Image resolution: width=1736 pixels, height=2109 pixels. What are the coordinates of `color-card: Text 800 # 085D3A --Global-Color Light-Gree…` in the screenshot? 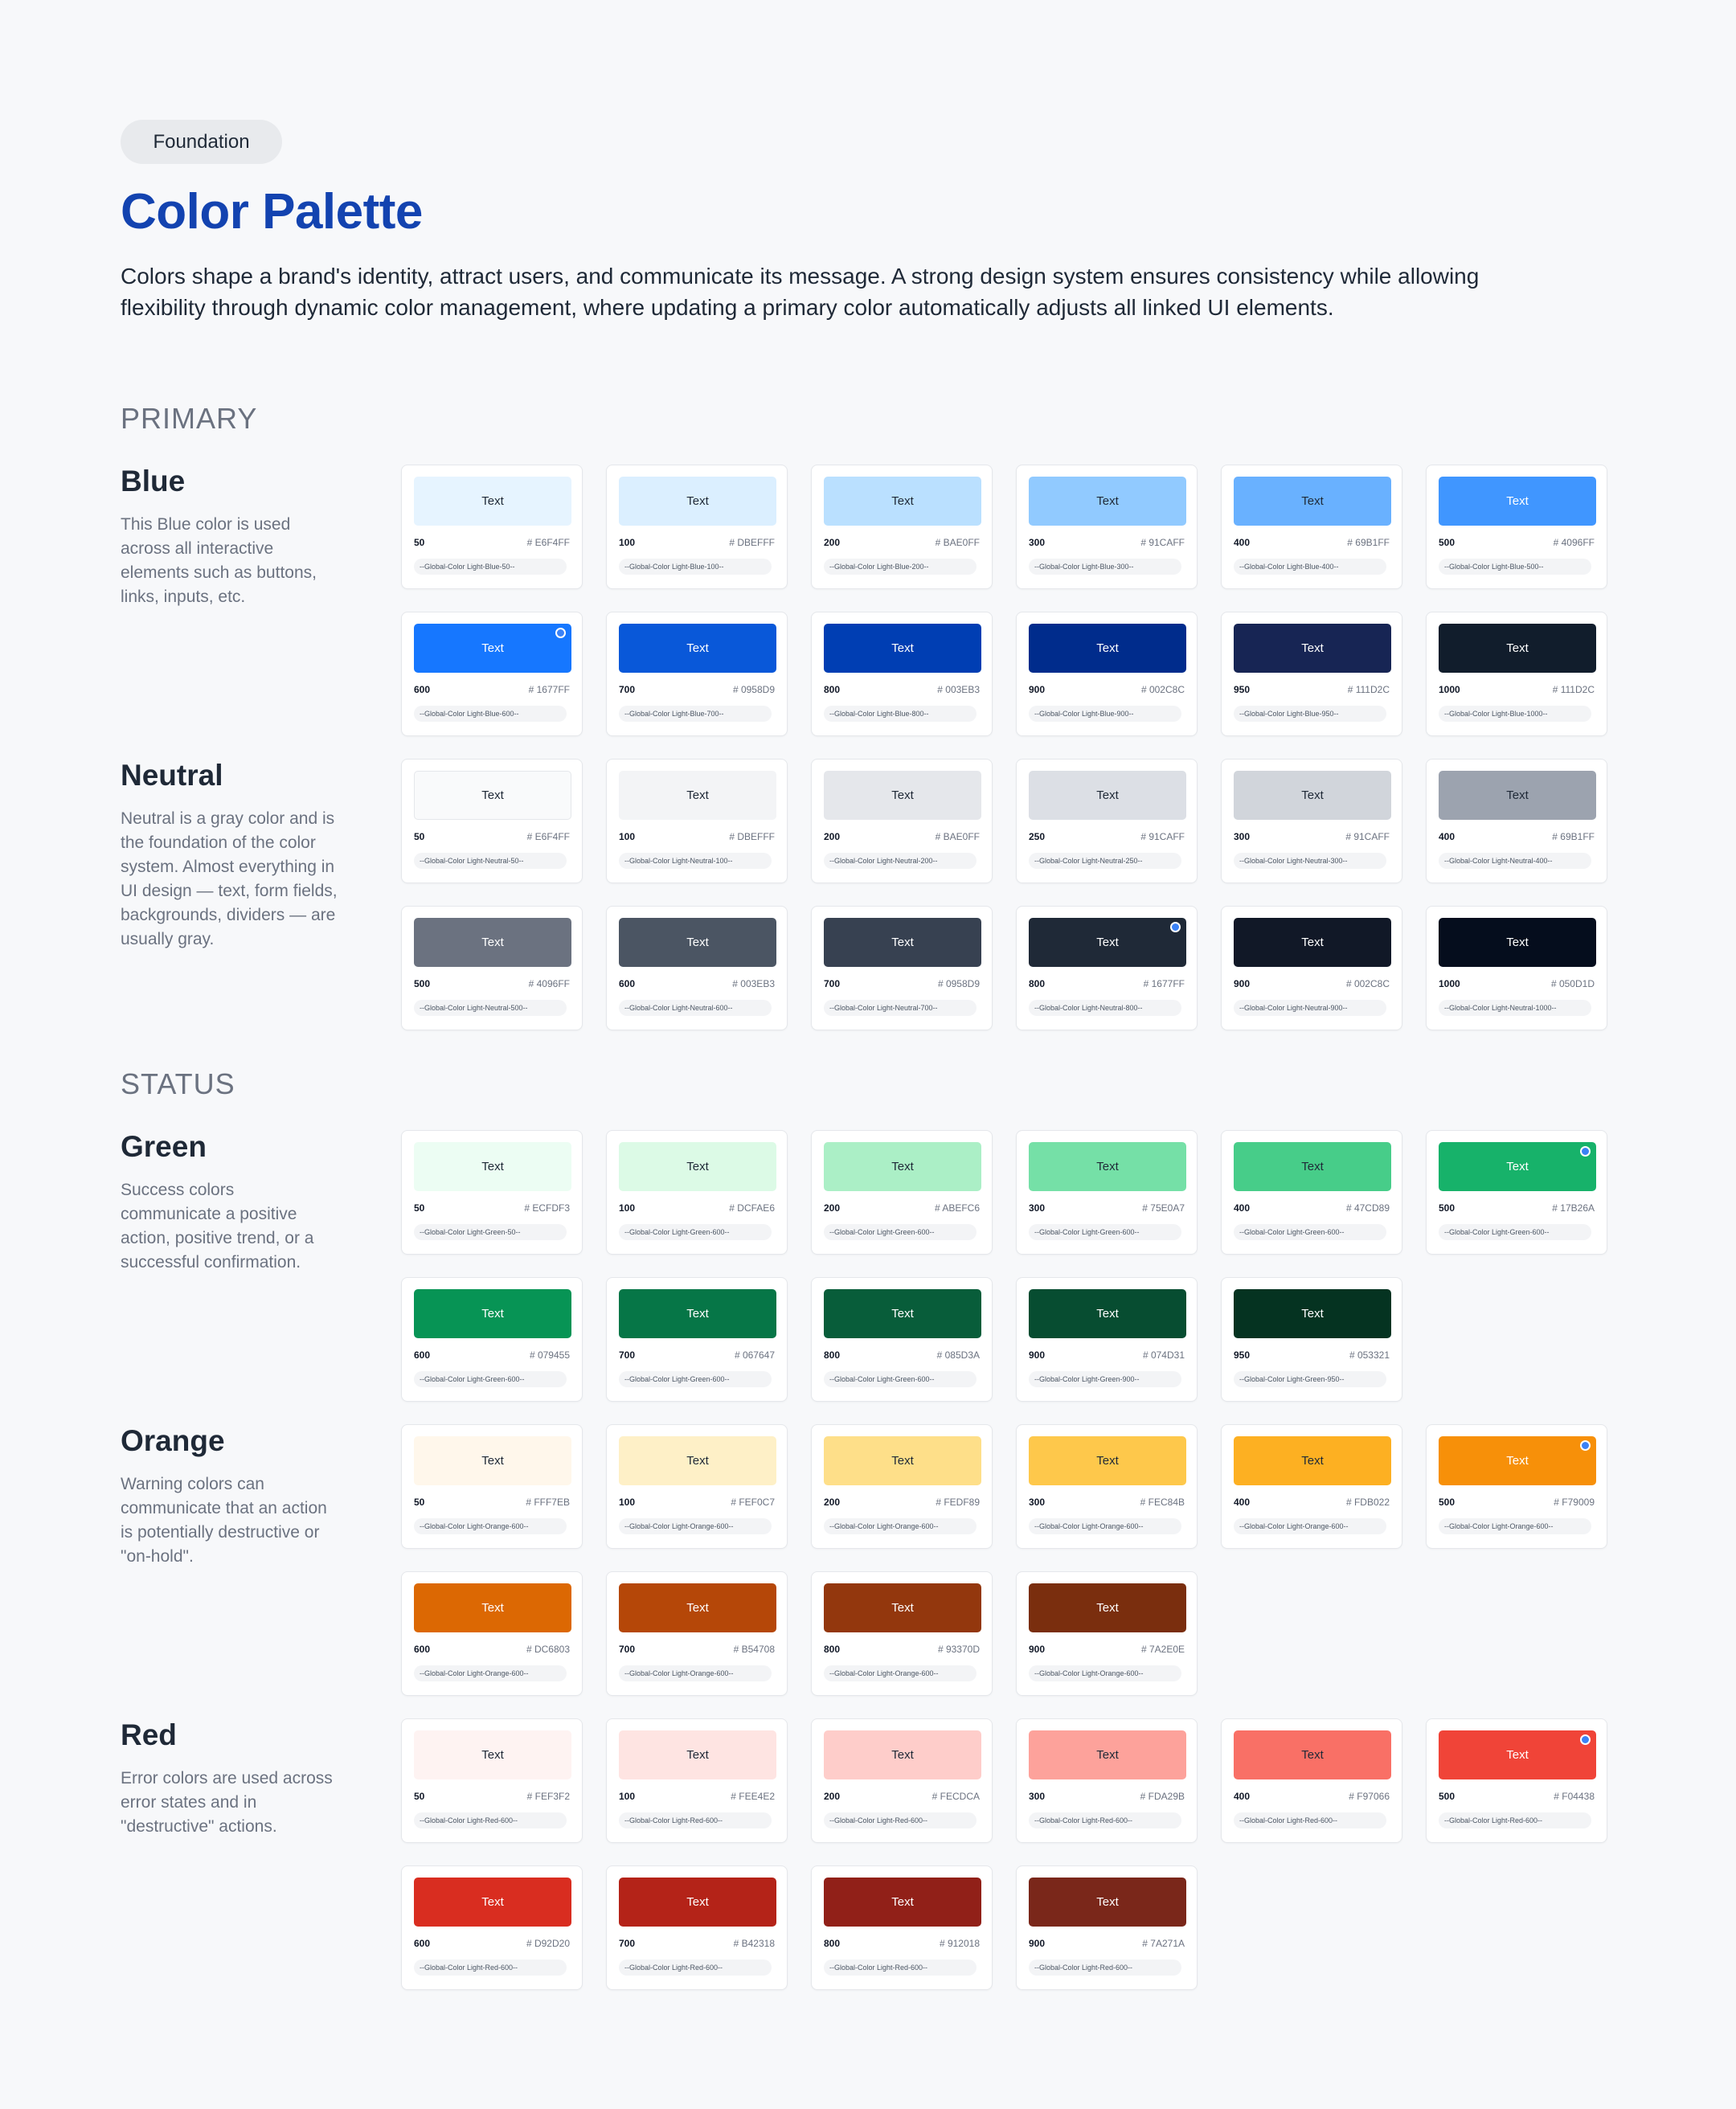 It's located at (902, 1339).